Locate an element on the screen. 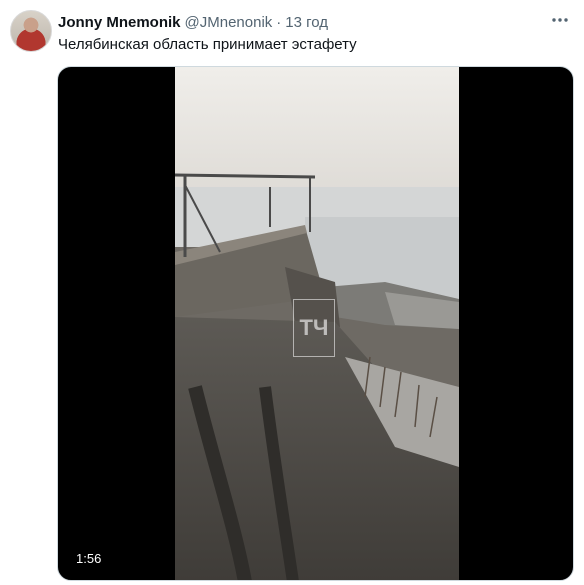 The width and height of the screenshot is (584, 585). tweet-text: Челябинская область принимает эстафету is located at coordinates (207, 44).